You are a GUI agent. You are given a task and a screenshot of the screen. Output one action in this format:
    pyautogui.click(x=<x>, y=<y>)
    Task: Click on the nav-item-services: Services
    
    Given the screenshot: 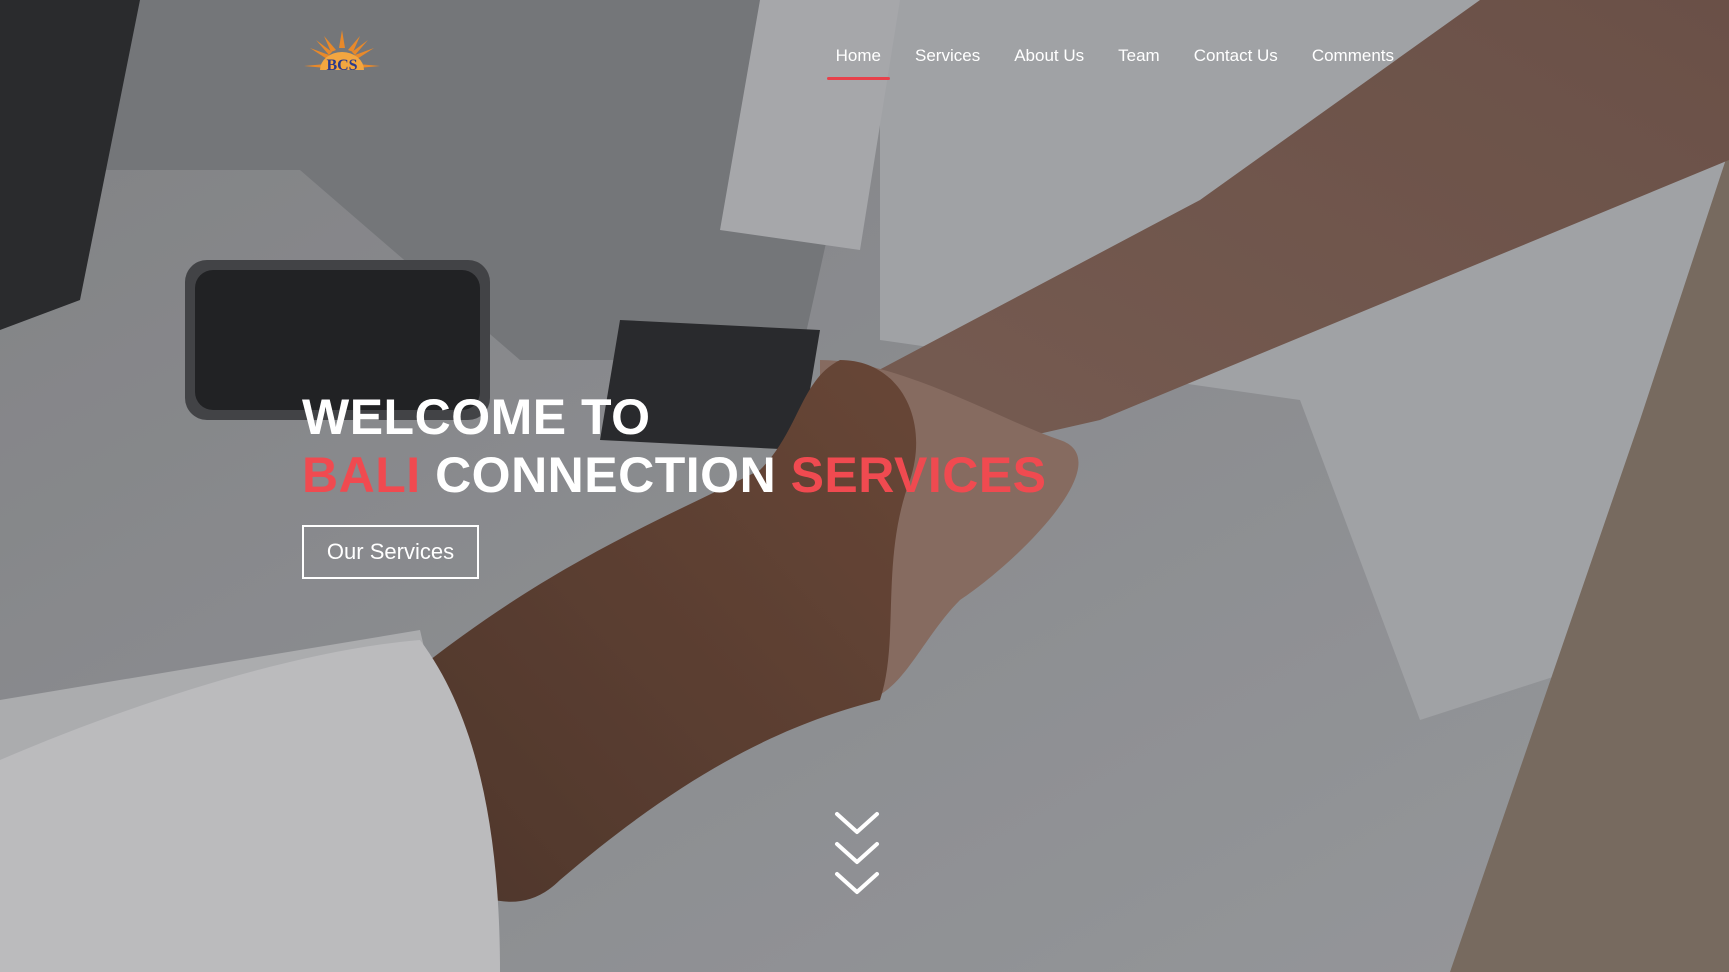 What is the action you would take?
    pyautogui.click(x=947, y=60)
    